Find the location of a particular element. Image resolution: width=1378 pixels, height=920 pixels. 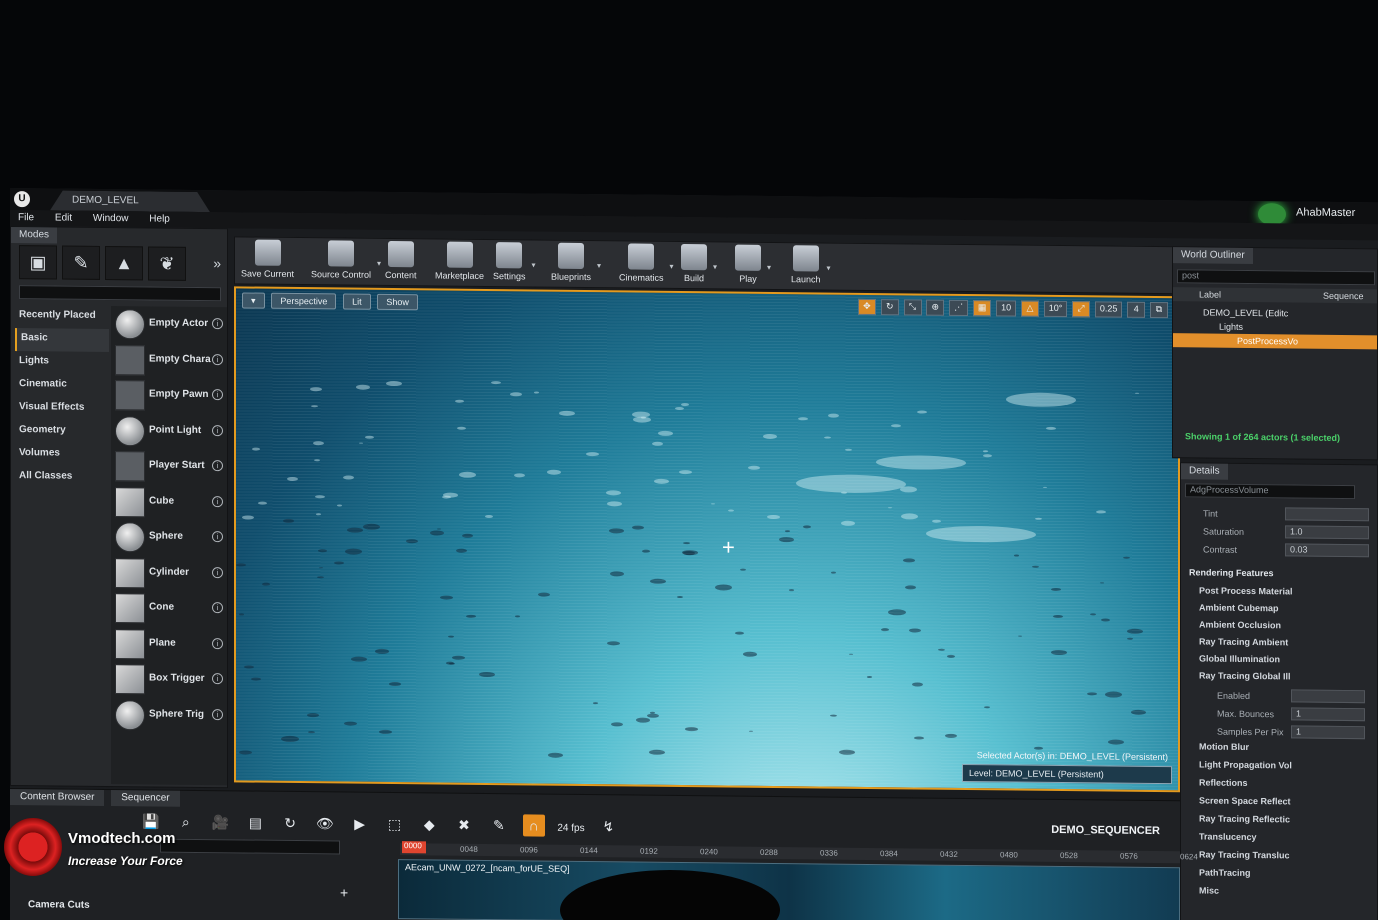

subsection-header: Misc is located at coordinates (1209, 893).